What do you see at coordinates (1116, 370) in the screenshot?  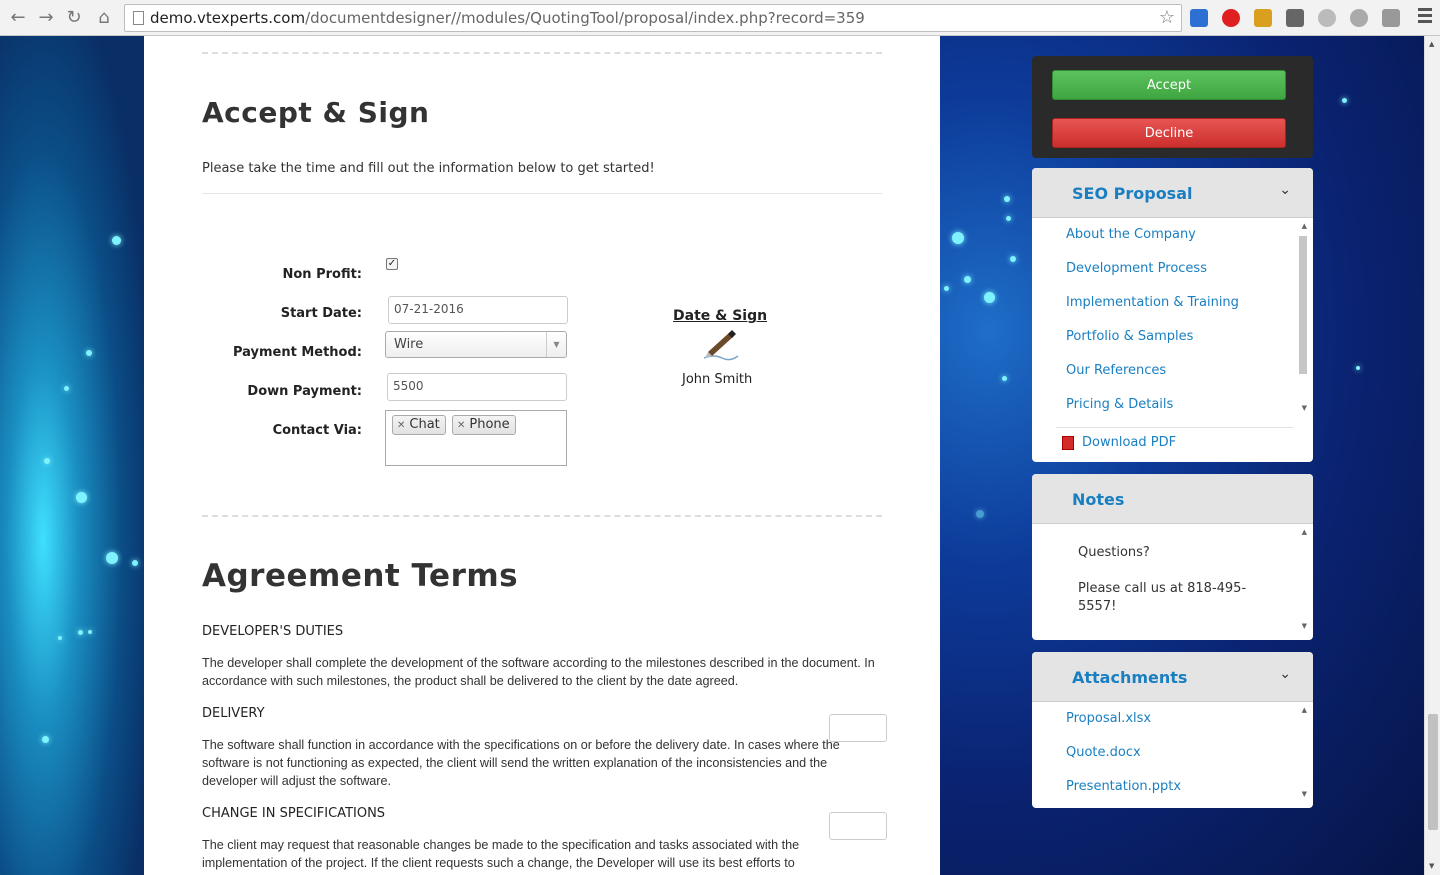 I see `toc-link: Our References` at bounding box center [1116, 370].